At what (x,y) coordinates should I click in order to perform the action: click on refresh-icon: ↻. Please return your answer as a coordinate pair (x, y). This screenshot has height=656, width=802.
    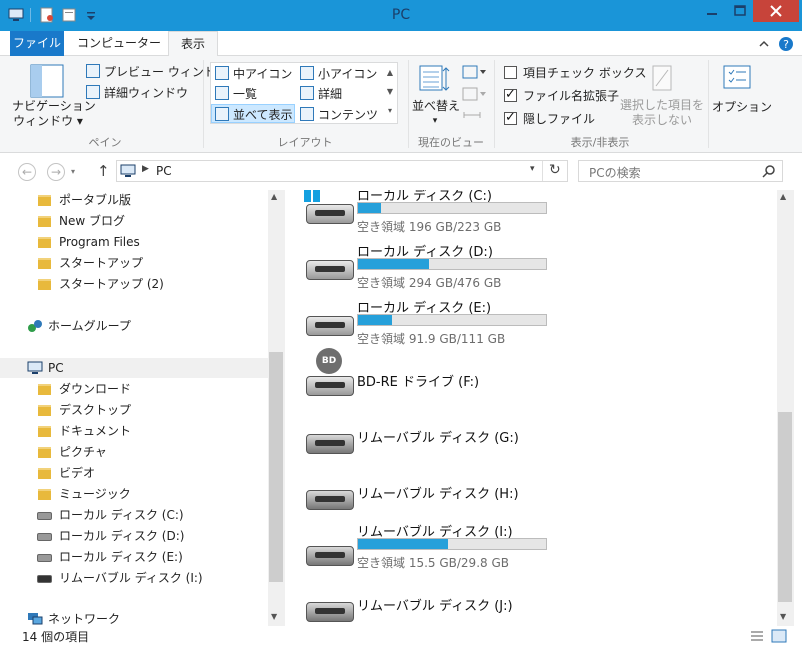
    Looking at the image, I should click on (555, 170).